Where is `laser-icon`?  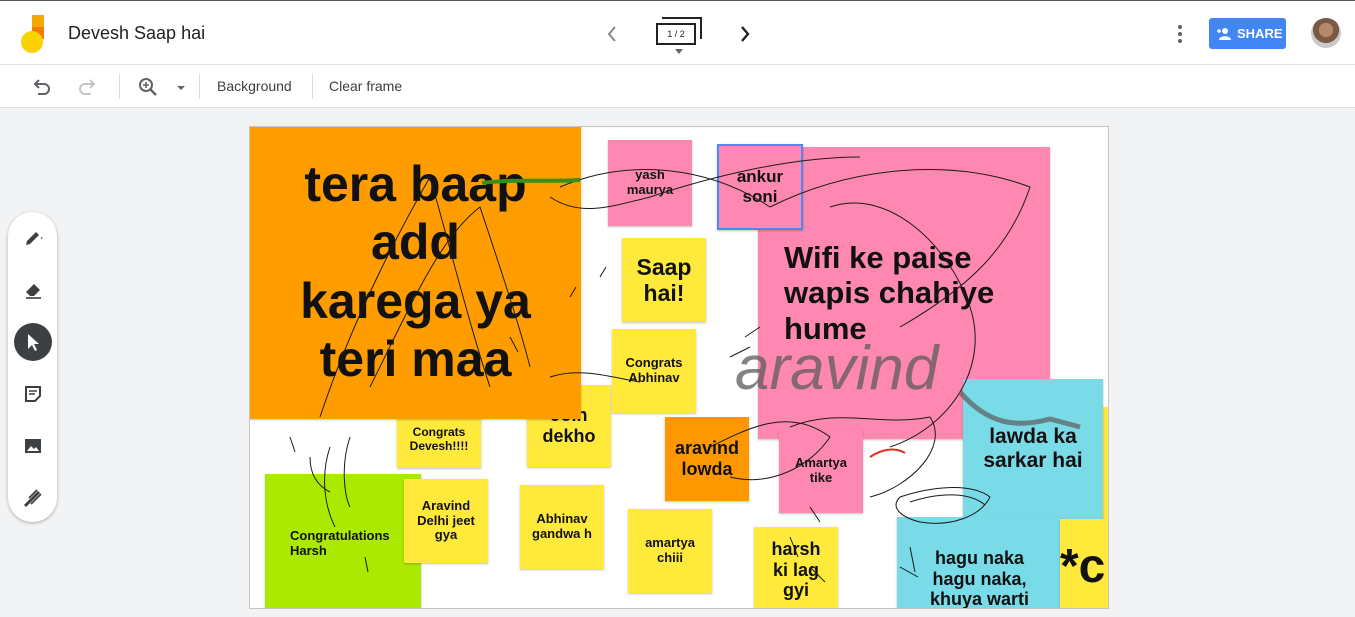 laser-icon is located at coordinates (32, 498).